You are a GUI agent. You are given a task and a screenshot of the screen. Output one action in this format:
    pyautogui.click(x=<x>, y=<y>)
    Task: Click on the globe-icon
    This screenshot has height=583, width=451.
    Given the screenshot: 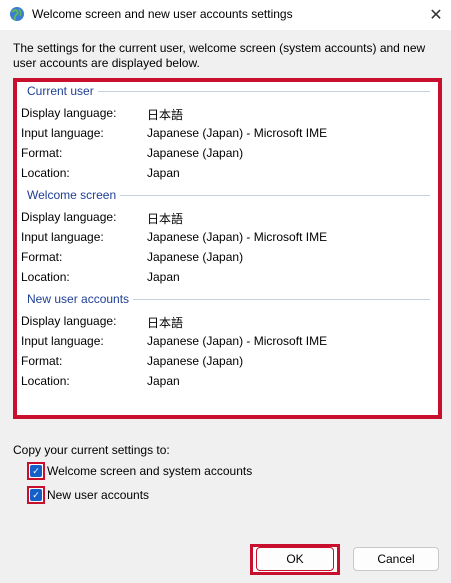 What is the action you would take?
    pyautogui.click(x=17, y=14)
    